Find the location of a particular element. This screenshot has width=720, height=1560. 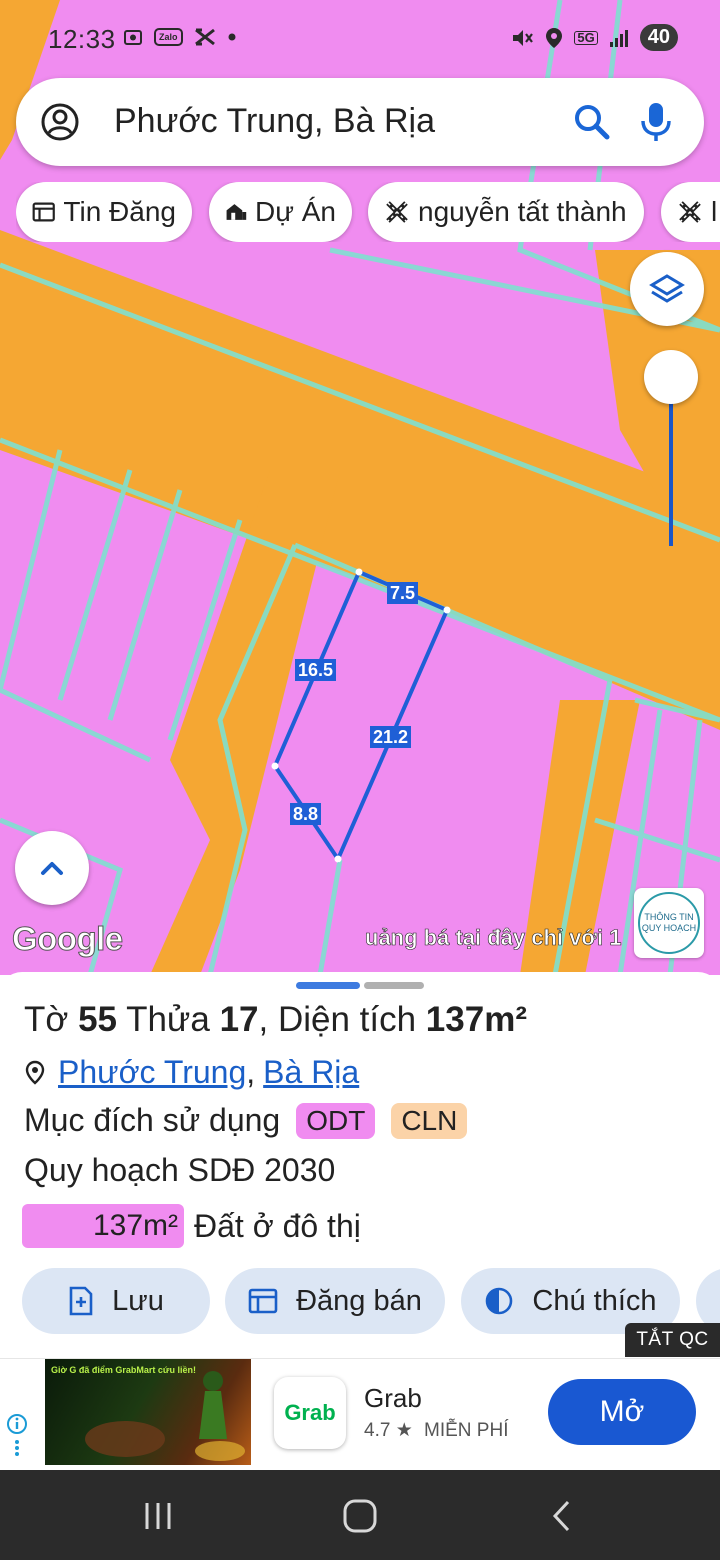

ad-app-meta: 4.7 ★ MIỄN PHÍ is located at coordinates (436, 1430).